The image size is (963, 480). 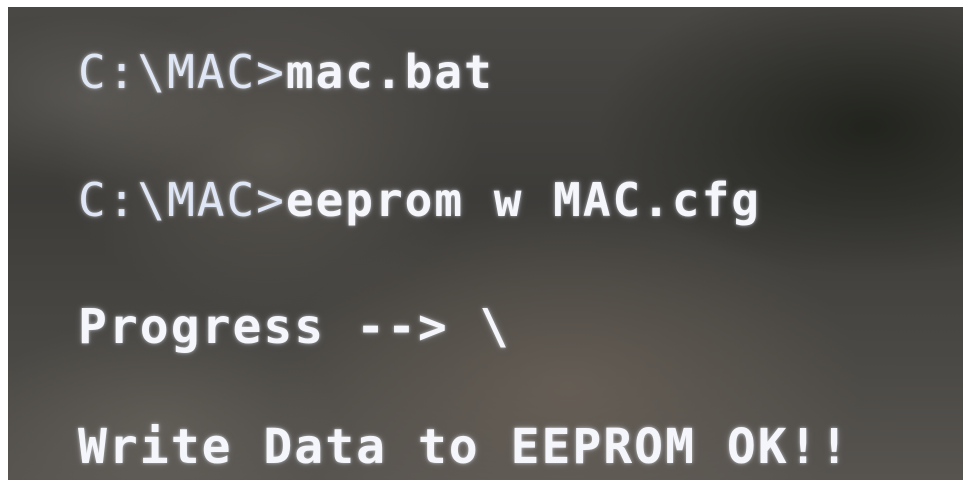 I want to click on command-text: eeprom w MAC.cfg, so click(x=523, y=200).